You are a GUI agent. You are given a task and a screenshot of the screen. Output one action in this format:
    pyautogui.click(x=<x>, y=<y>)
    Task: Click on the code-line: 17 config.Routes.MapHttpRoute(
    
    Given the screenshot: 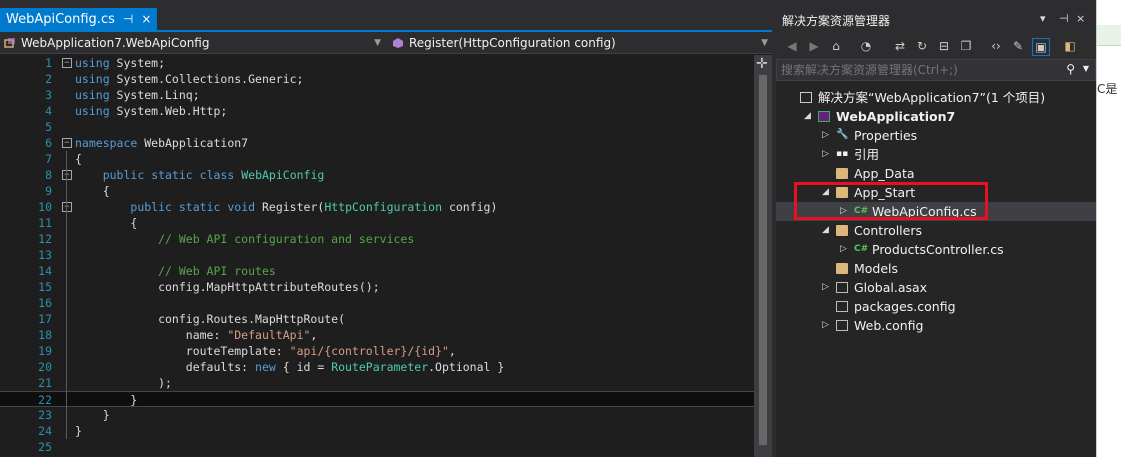 What is the action you would take?
    pyautogui.click(x=377, y=319)
    